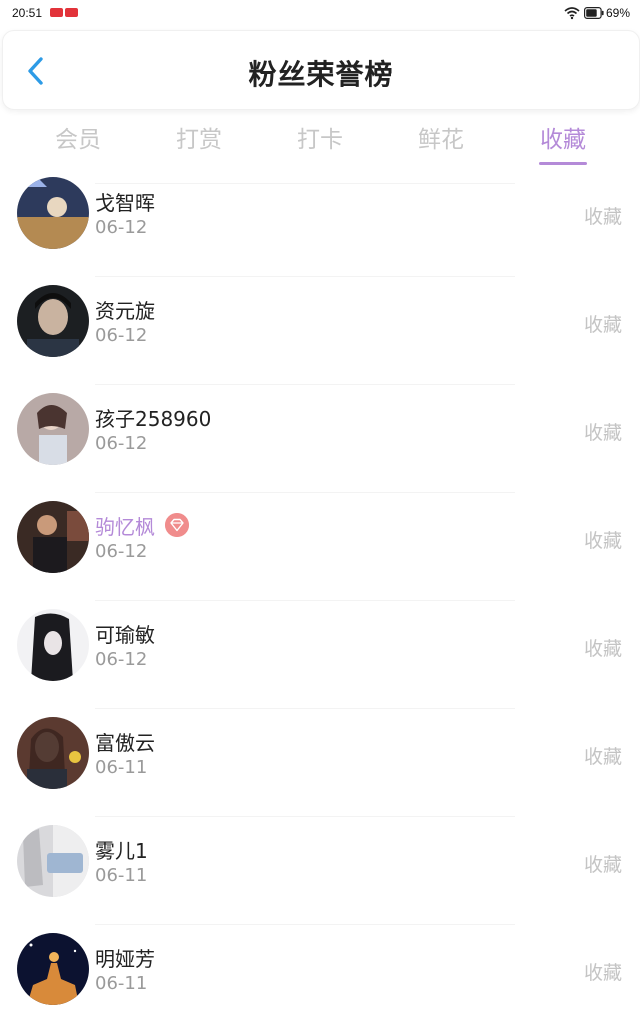  Describe the element at coordinates (121, 851) in the screenshot. I see `user-name: 雾儿1` at that location.